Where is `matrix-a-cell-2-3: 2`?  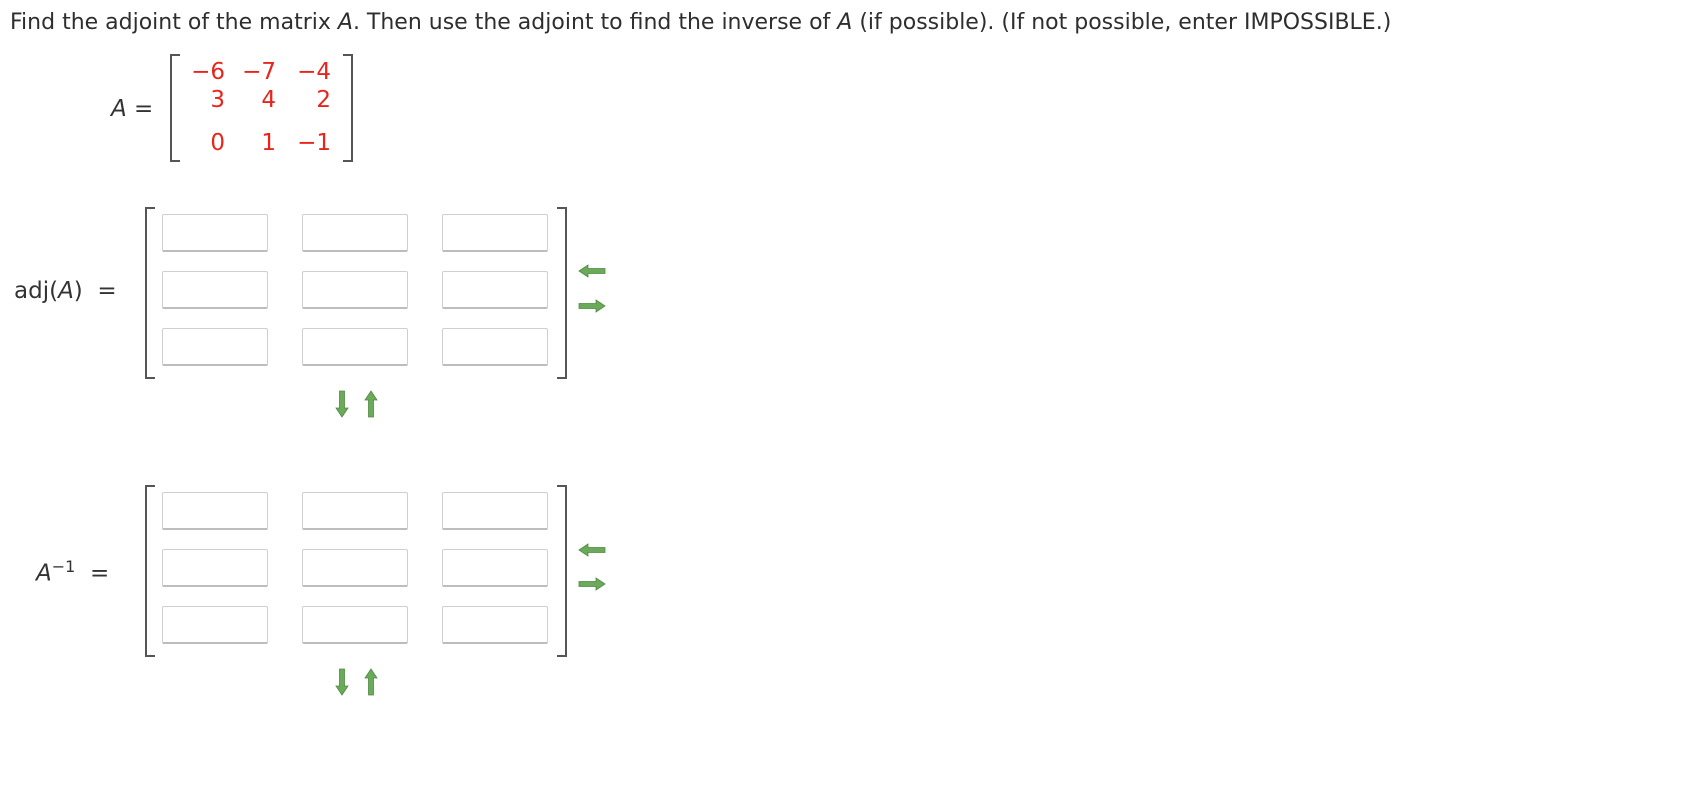 matrix-a-cell-2-3: 2 is located at coordinates (323, 100).